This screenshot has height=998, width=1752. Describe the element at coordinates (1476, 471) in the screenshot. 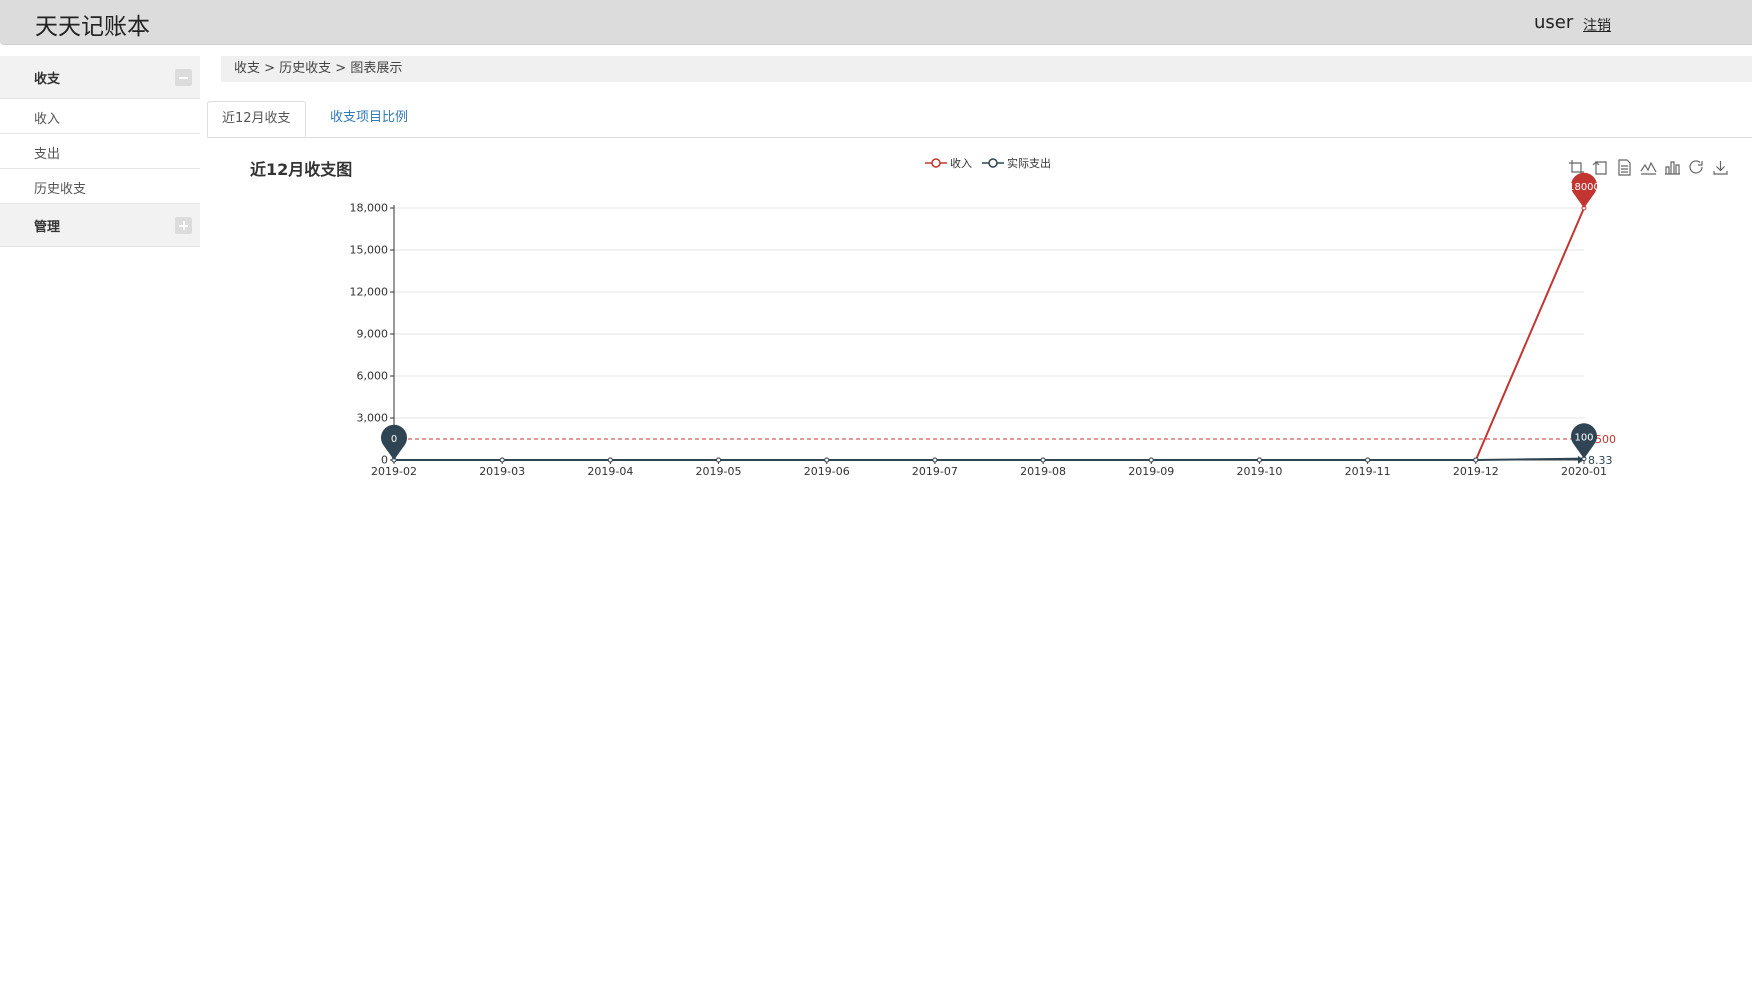

I see `x-tick-label: 2019-12` at that location.